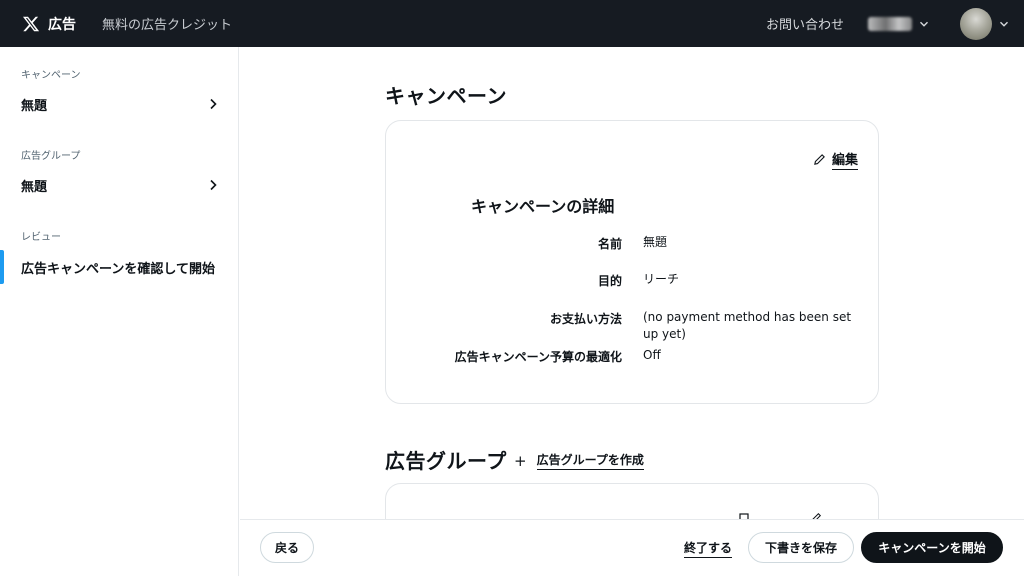 The width and height of the screenshot is (1024, 576). What do you see at coordinates (744, 515) in the screenshot?
I see `copy-icon` at bounding box center [744, 515].